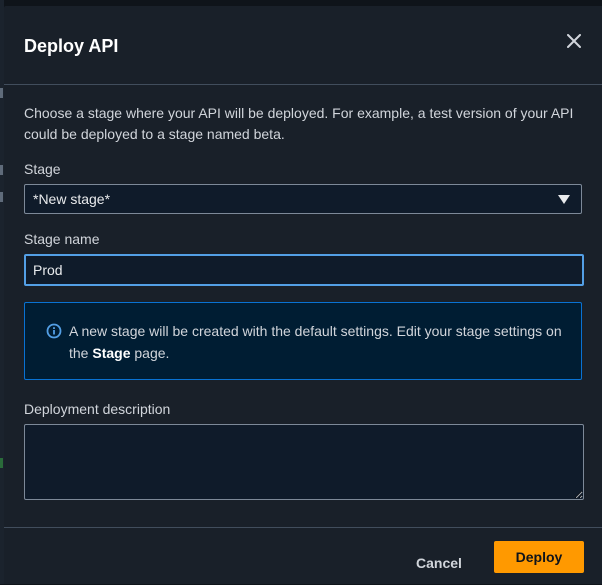 The width and height of the screenshot is (602, 585). I want to click on dialog-title: Deploy API, so click(71, 46).